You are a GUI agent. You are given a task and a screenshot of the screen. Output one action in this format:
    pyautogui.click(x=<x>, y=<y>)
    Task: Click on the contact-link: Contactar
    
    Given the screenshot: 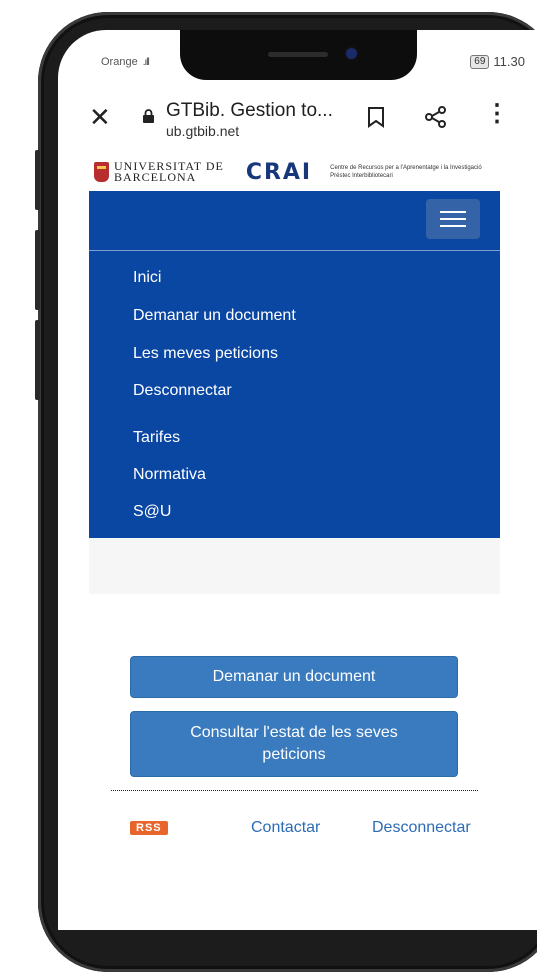 What is the action you would take?
    pyautogui.click(x=285, y=828)
    